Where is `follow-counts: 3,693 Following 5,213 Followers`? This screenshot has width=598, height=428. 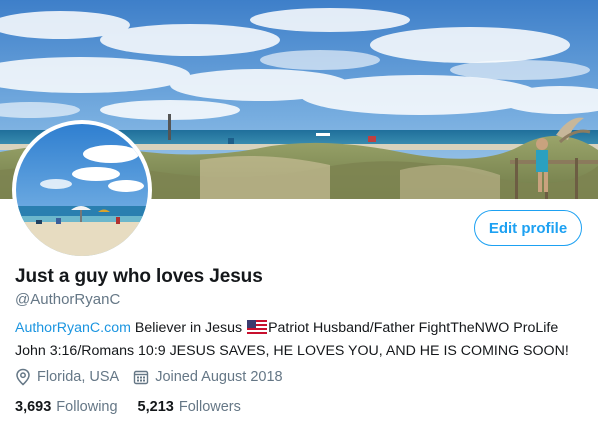 follow-counts: 3,693 Following 5,213 Followers is located at coordinates (138, 407).